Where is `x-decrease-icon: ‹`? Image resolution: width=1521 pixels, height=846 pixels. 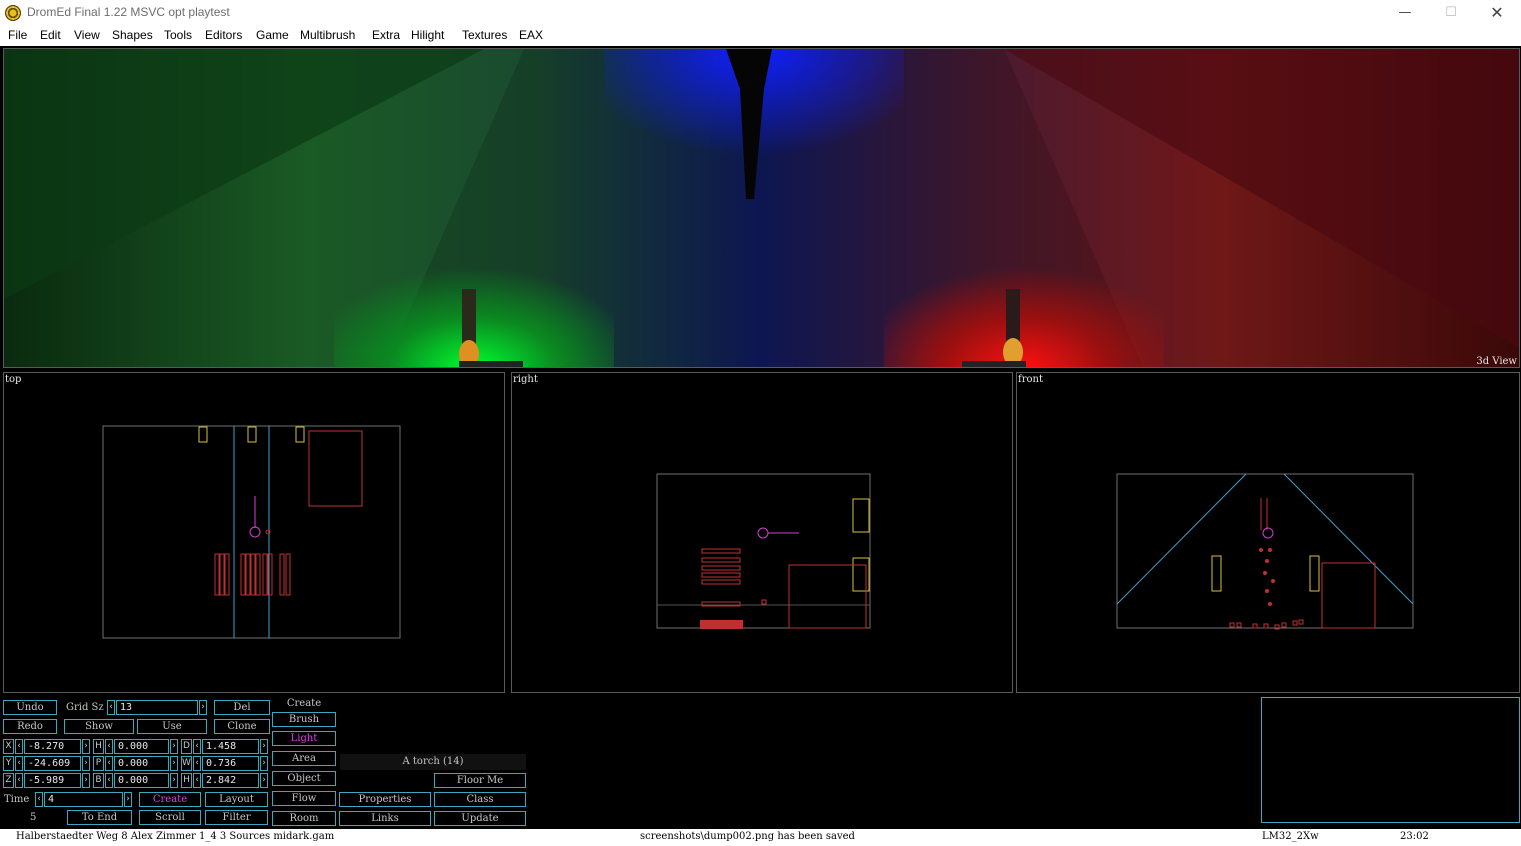 x-decrease-icon: ‹ is located at coordinates (19, 746).